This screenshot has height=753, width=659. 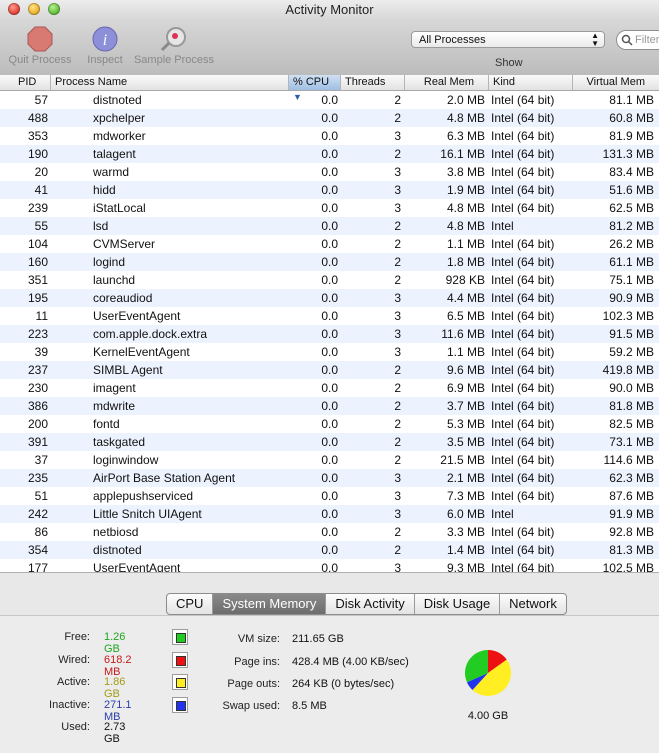 I want to click on cell-virtual-mem: 61.1 MB, so click(x=631, y=262).